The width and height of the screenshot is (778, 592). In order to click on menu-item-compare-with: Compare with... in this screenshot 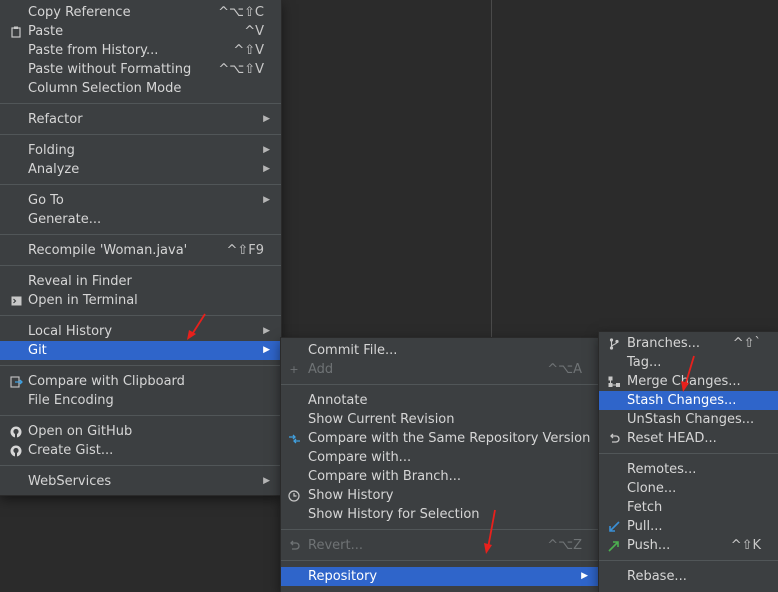, I will do `click(440, 457)`.